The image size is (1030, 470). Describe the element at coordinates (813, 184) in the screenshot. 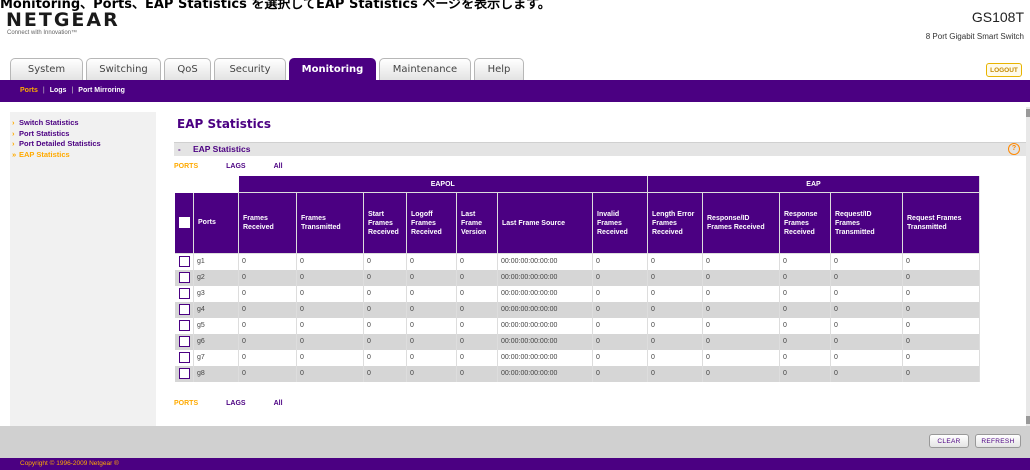

I see `group-eap-header: EAP` at that location.